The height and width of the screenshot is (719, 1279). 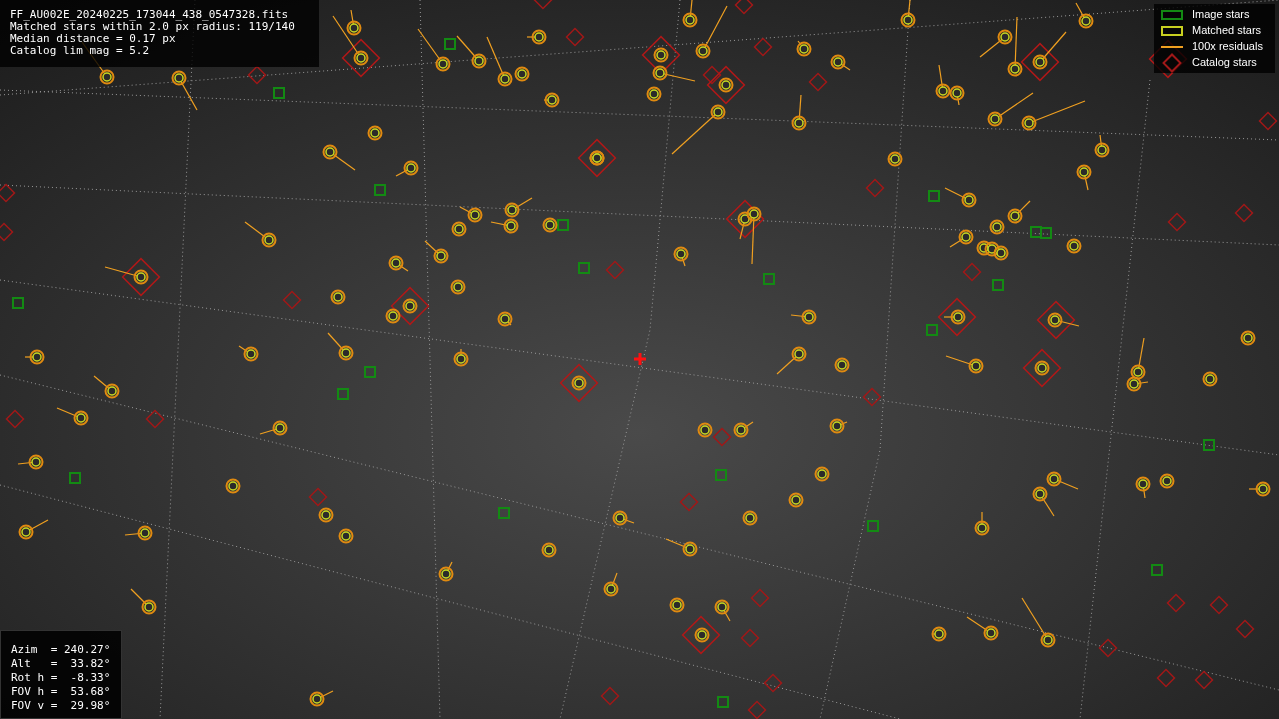 I want to click on info-line: Matched stars within 2.0 px radius: 119/140, so click(x=153, y=27).